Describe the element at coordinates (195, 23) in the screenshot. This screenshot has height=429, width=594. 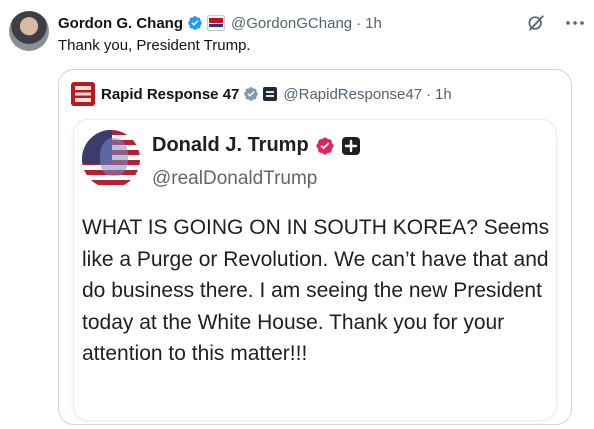
I see `verified-badge-icon` at that location.